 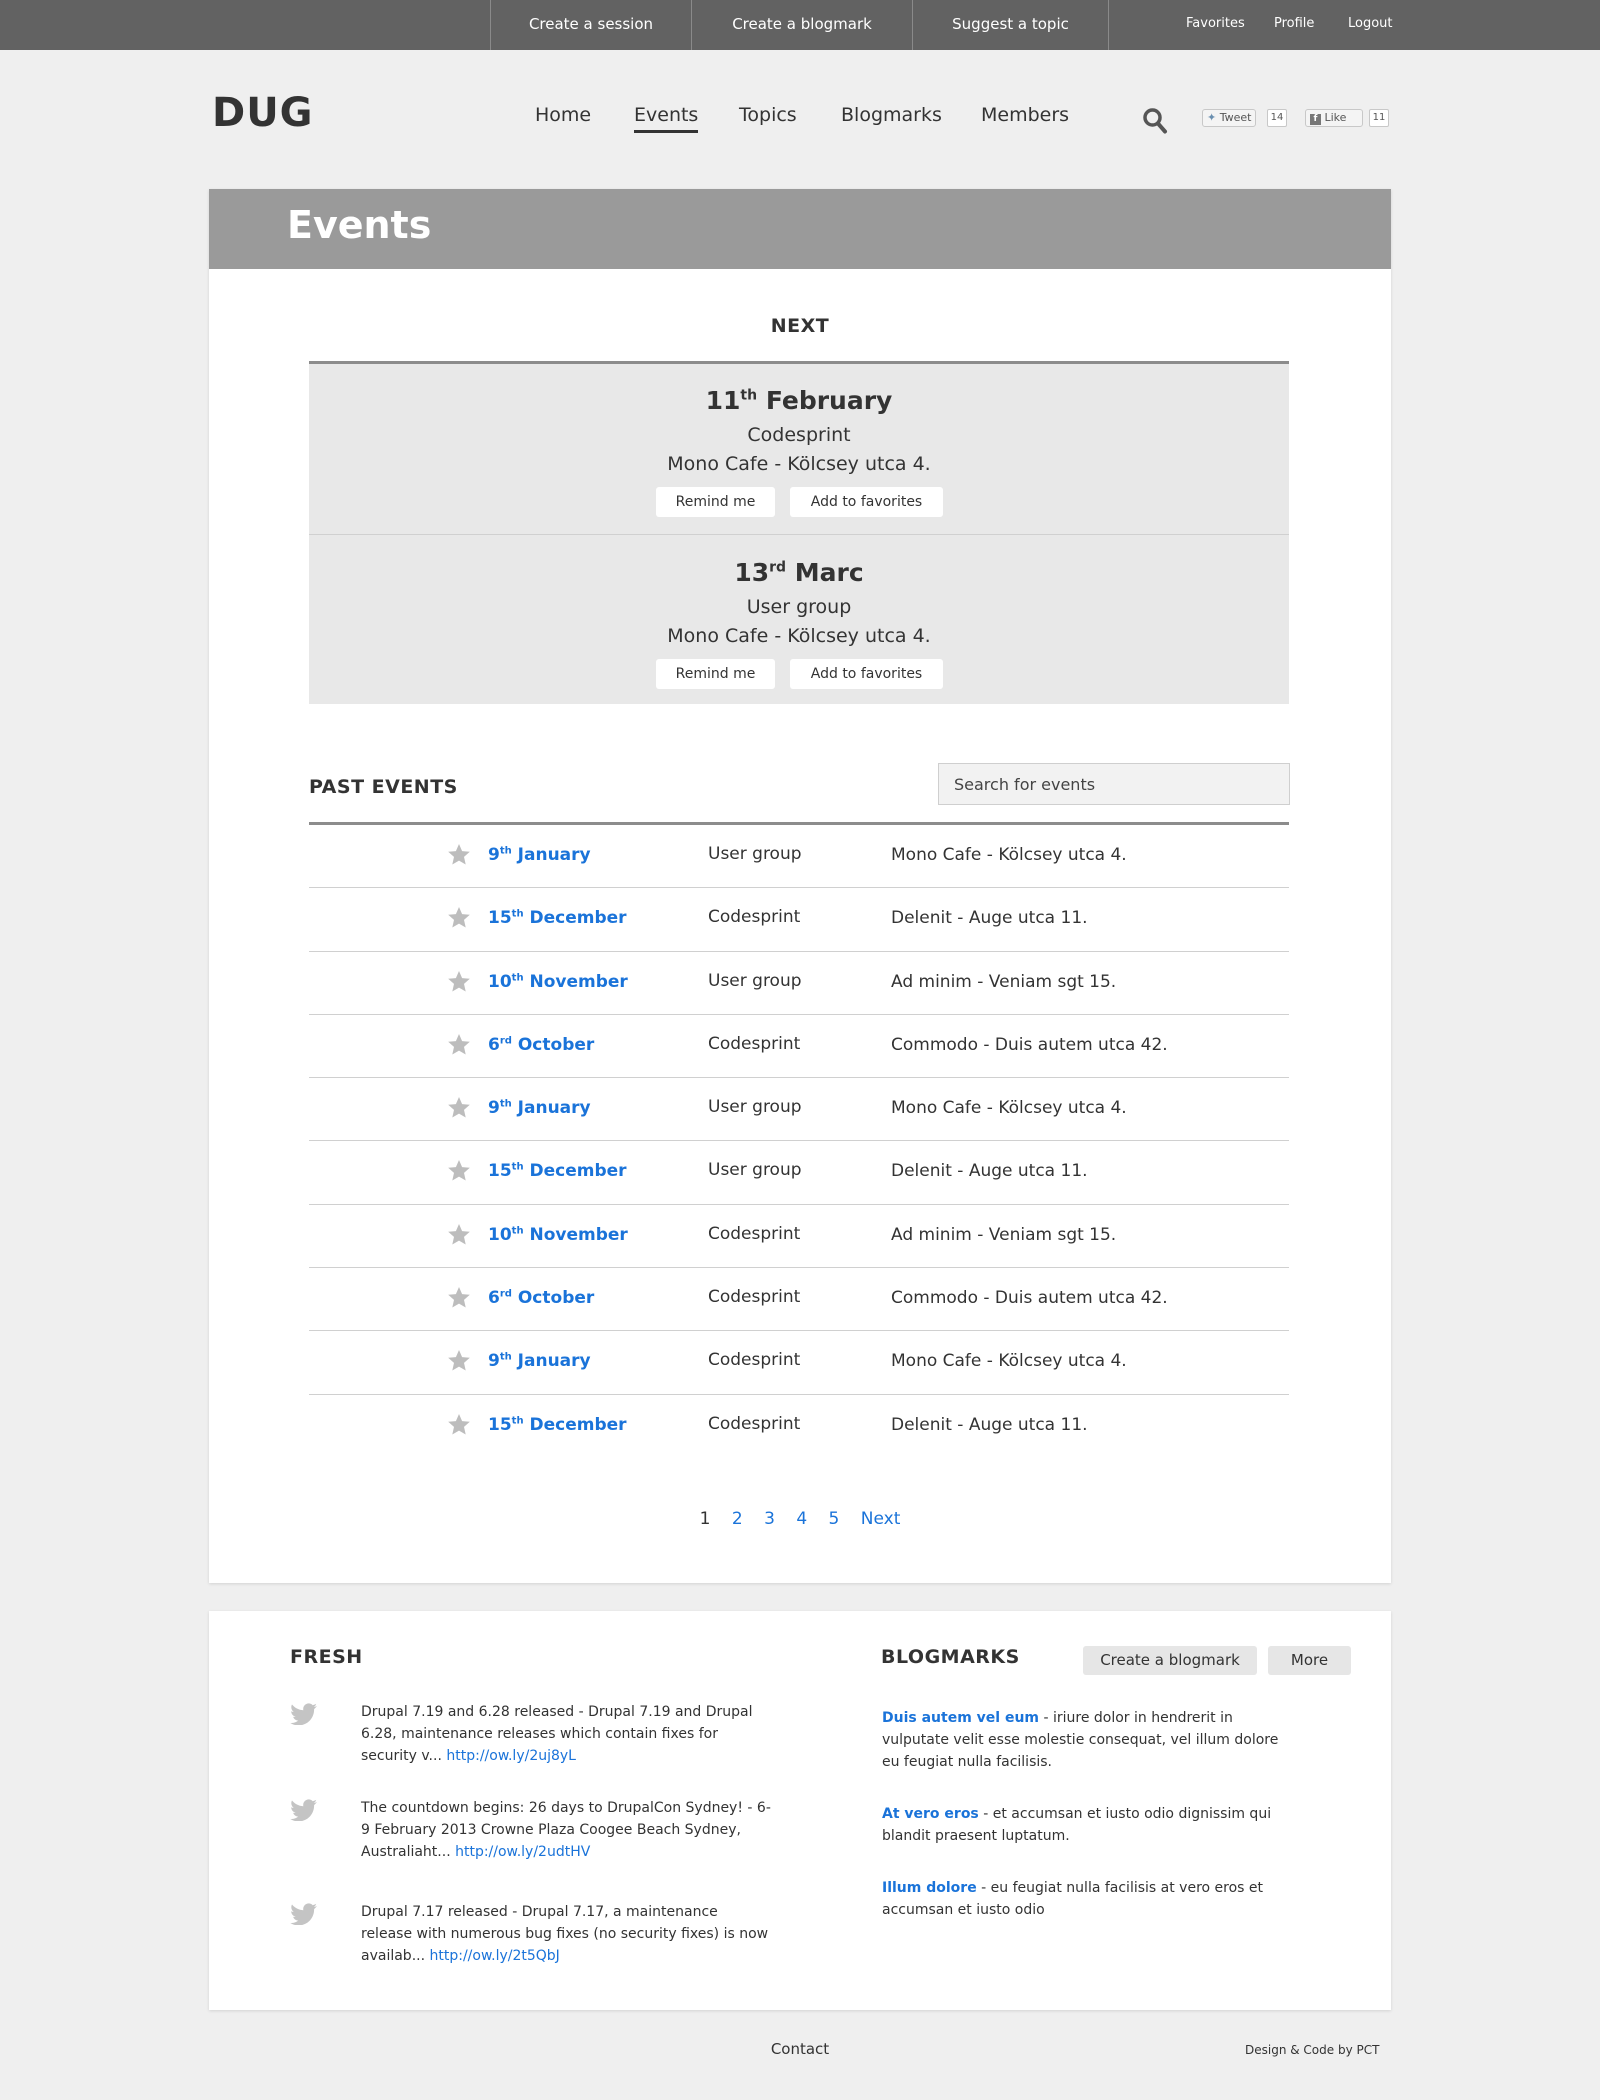 I want to click on search-events-input, so click(x=1114, y=784).